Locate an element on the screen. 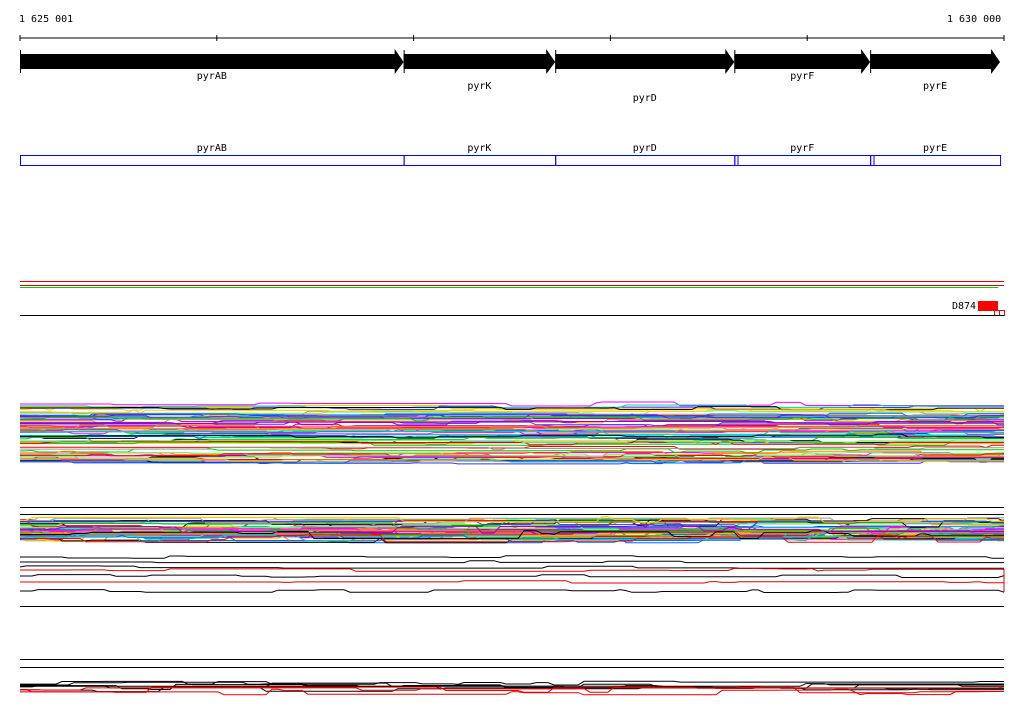 This screenshot has width=1024, height=714. annotation-box-pyrD is located at coordinates (645, 160).